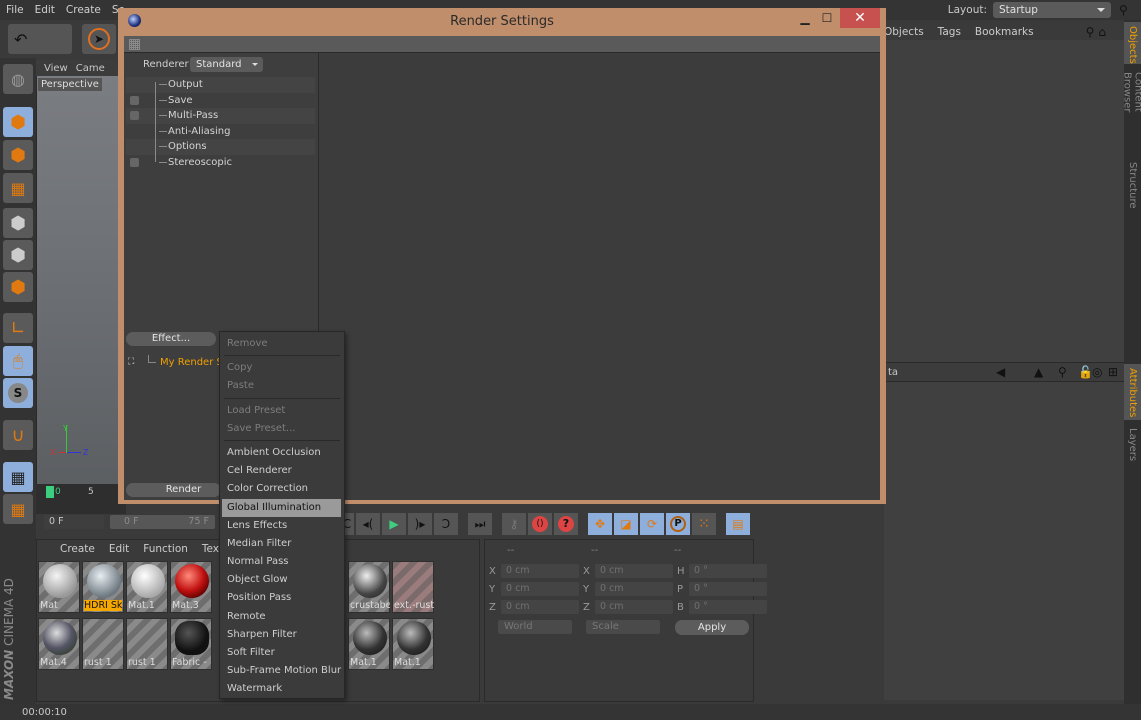 The image size is (1141, 720). I want to click on search-icon: ⚲, so click(1126, 10).